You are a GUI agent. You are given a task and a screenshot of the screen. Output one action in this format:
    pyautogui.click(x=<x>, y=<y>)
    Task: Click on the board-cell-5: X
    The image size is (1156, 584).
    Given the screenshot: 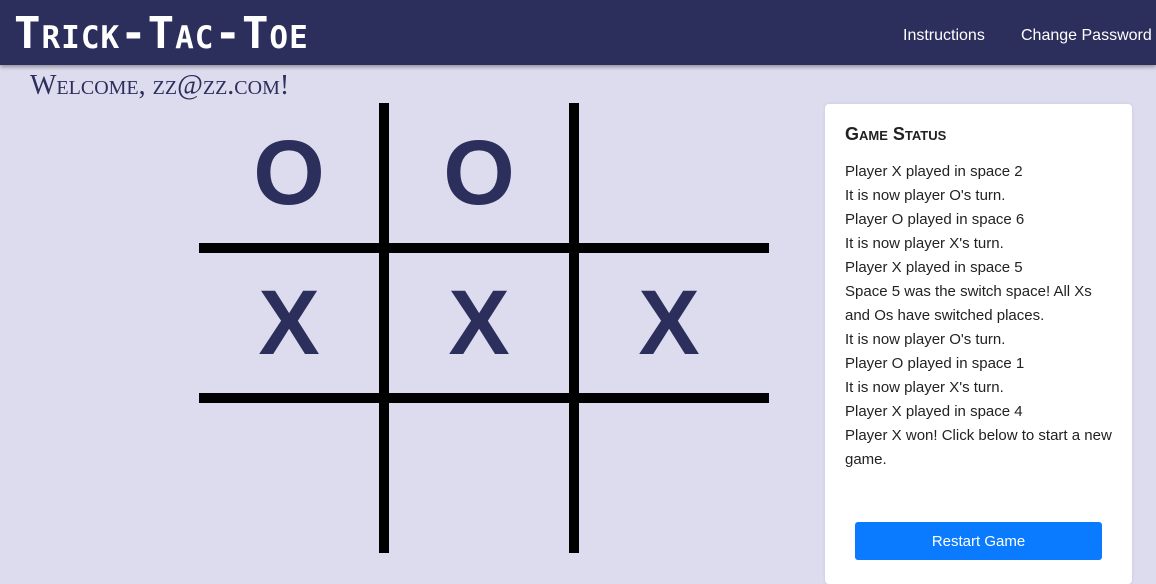 What is the action you would take?
    pyautogui.click(x=479, y=323)
    